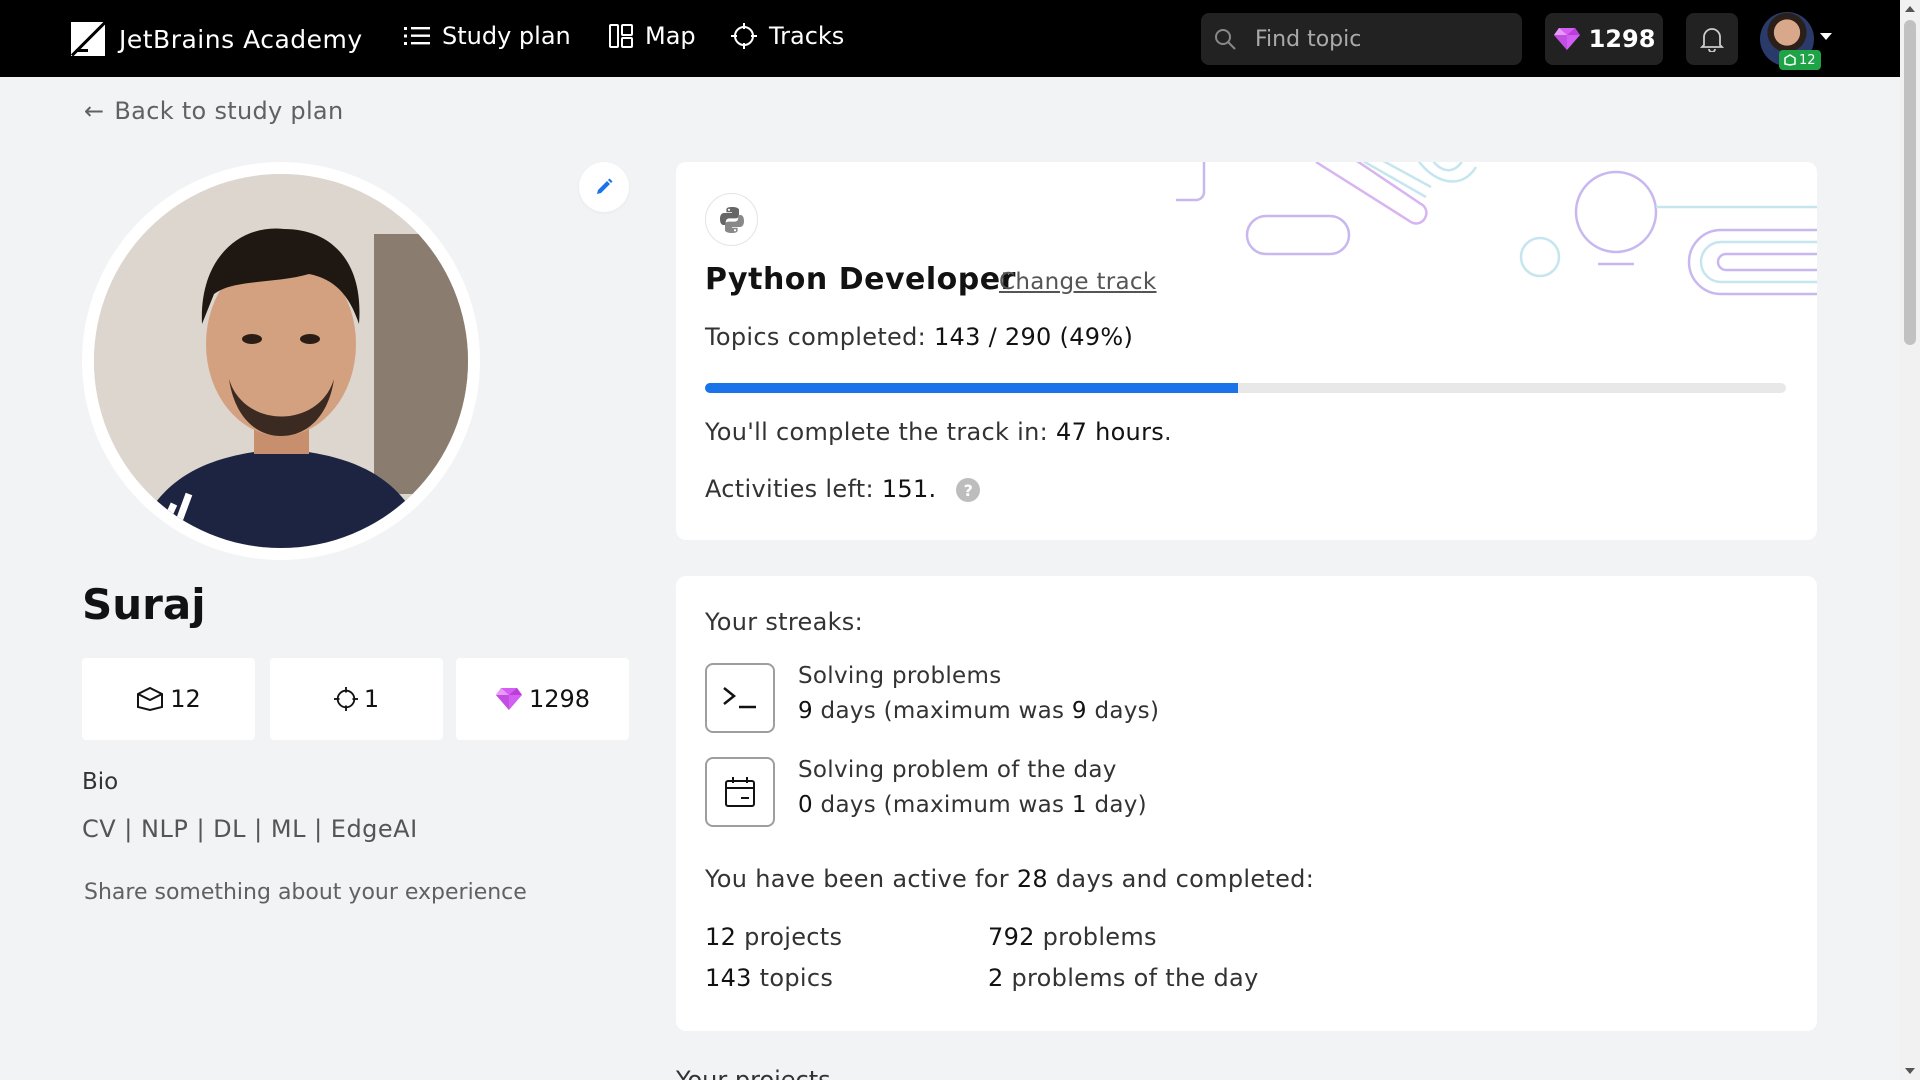  I want to click on pencil-icon, so click(605, 186).